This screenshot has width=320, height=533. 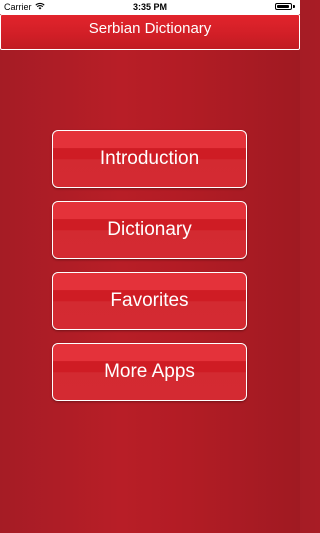 I want to click on introduction-button: Introduction, so click(x=149, y=159).